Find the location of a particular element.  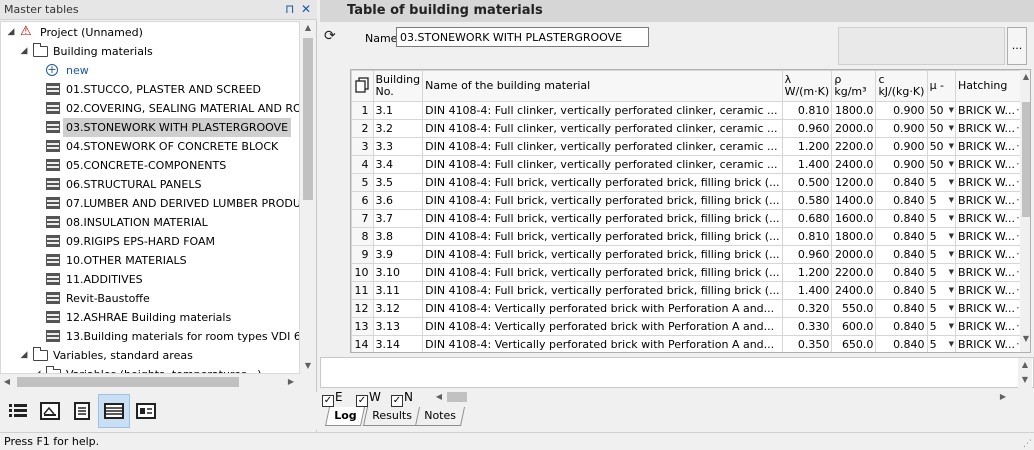

document-view-button is located at coordinates (82, 411).